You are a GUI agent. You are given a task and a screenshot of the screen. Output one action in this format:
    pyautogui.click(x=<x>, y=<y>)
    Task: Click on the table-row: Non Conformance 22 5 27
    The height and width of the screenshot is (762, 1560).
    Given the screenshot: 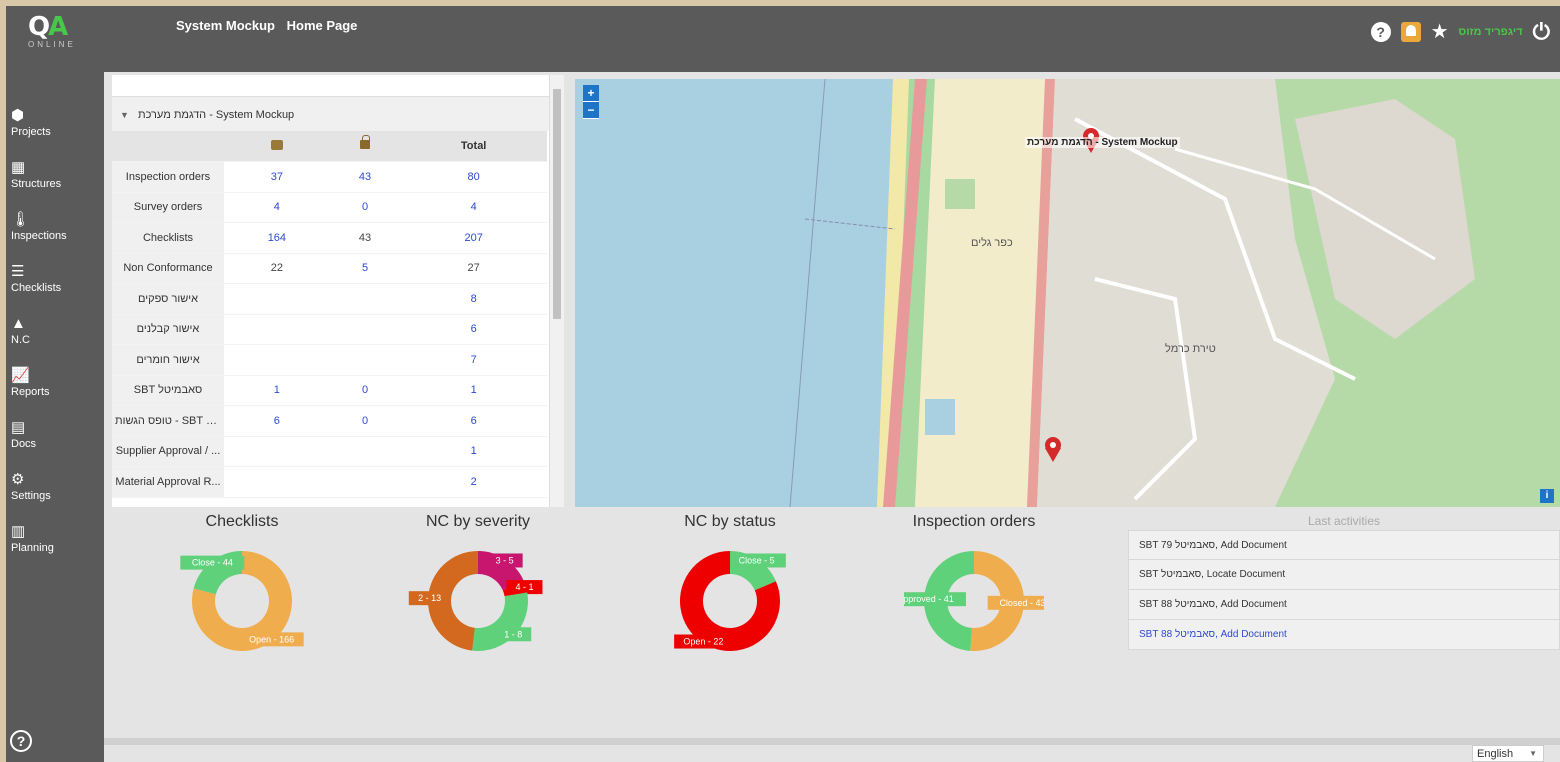 What is the action you would take?
    pyautogui.click(x=329, y=268)
    